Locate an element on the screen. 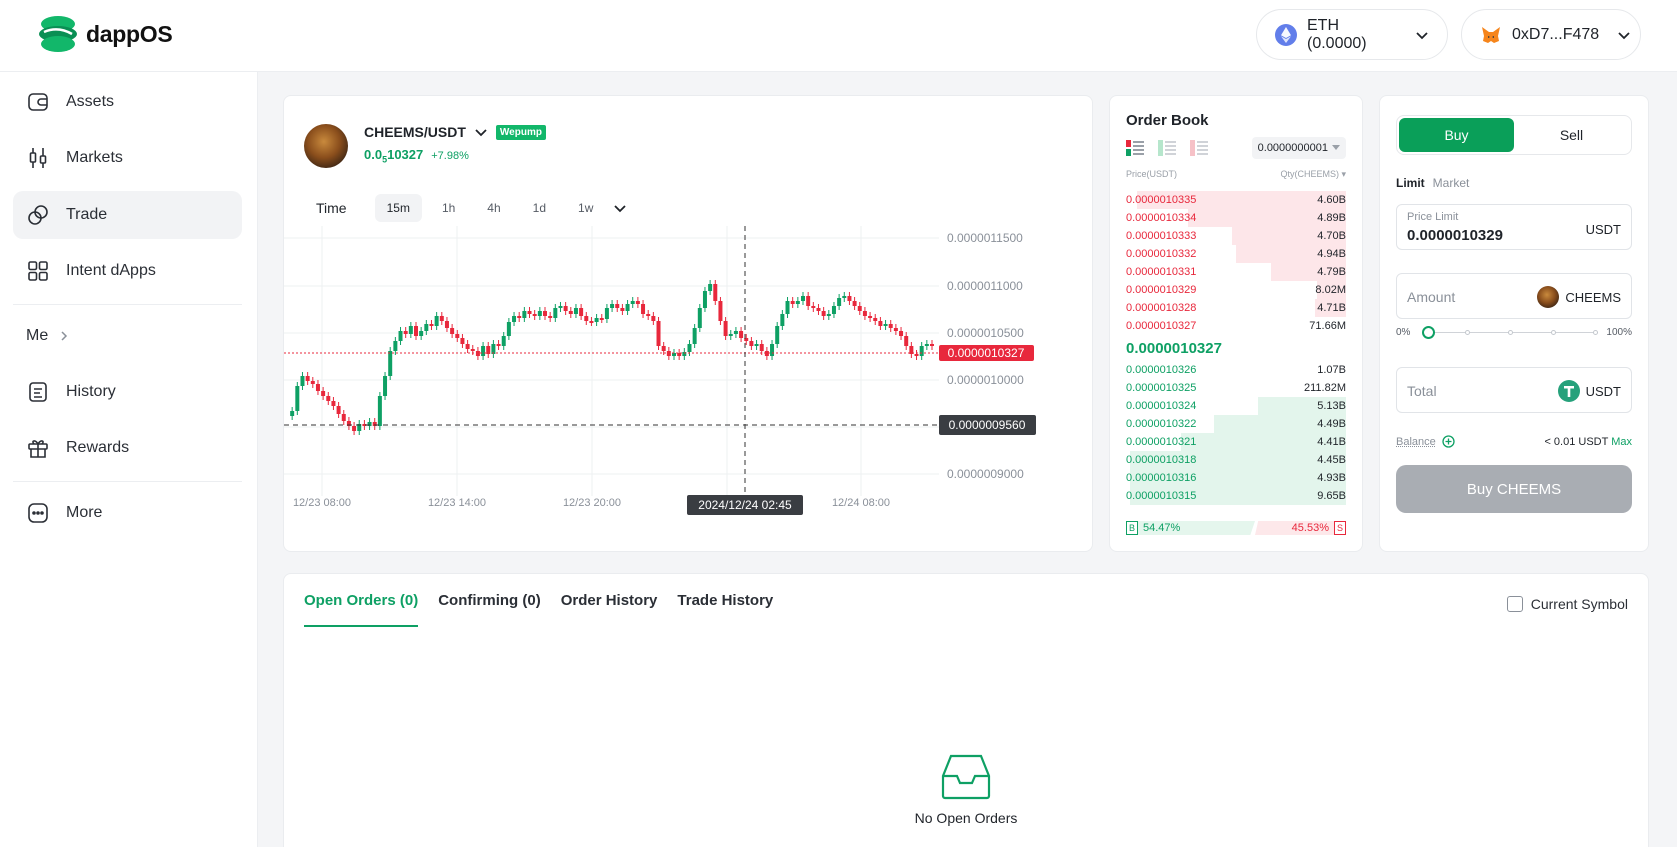 The height and width of the screenshot is (847, 1677). precision-selector: 0.0000000001 is located at coordinates (1298, 148).